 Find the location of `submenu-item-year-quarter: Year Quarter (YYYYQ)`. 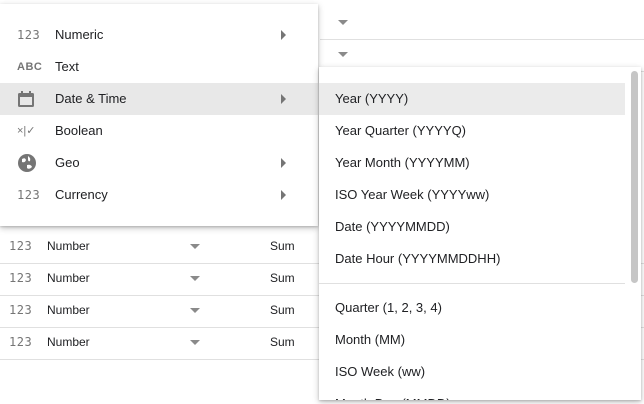

submenu-item-year-quarter: Year Quarter (YYYYQ) is located at coordinates (472, 131).